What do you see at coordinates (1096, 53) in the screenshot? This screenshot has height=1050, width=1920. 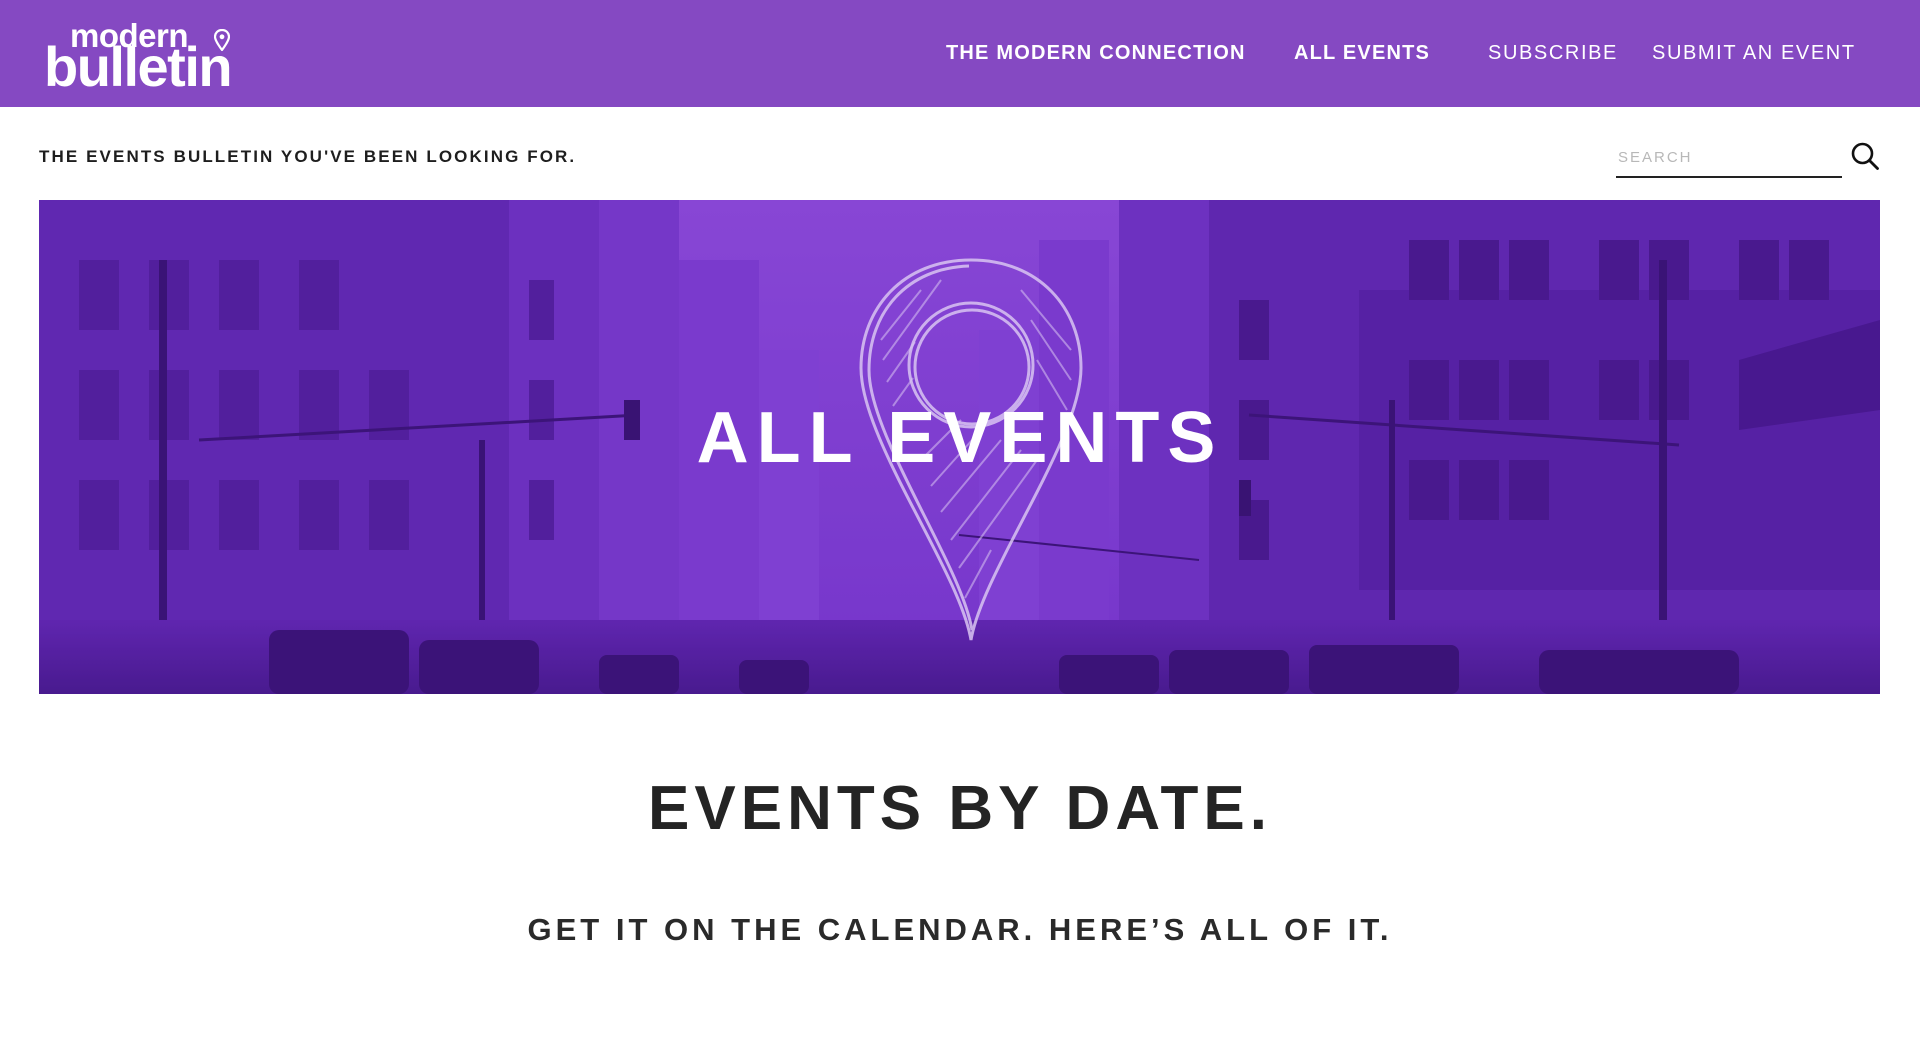 I see `nav-the-modern-connection: THE MODERN CONNECTION` at bounding box center [1096, 53].